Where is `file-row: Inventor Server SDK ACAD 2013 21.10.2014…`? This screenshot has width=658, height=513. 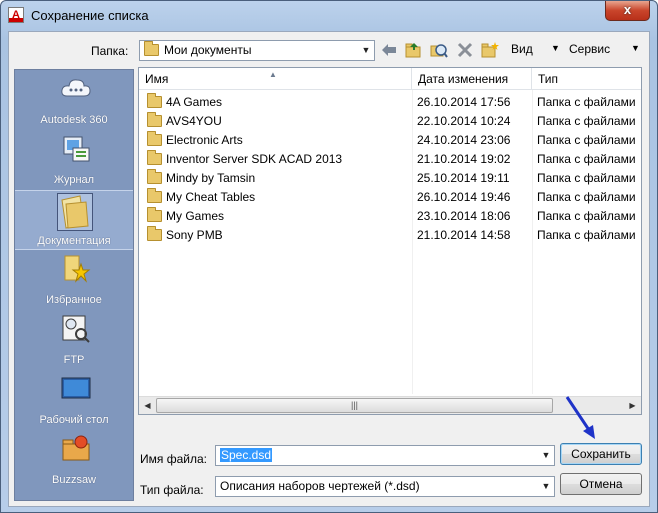 file-row: Inventor Server SDK ACAD 2013 21.10.2014… is located at coordinates (390, 159).